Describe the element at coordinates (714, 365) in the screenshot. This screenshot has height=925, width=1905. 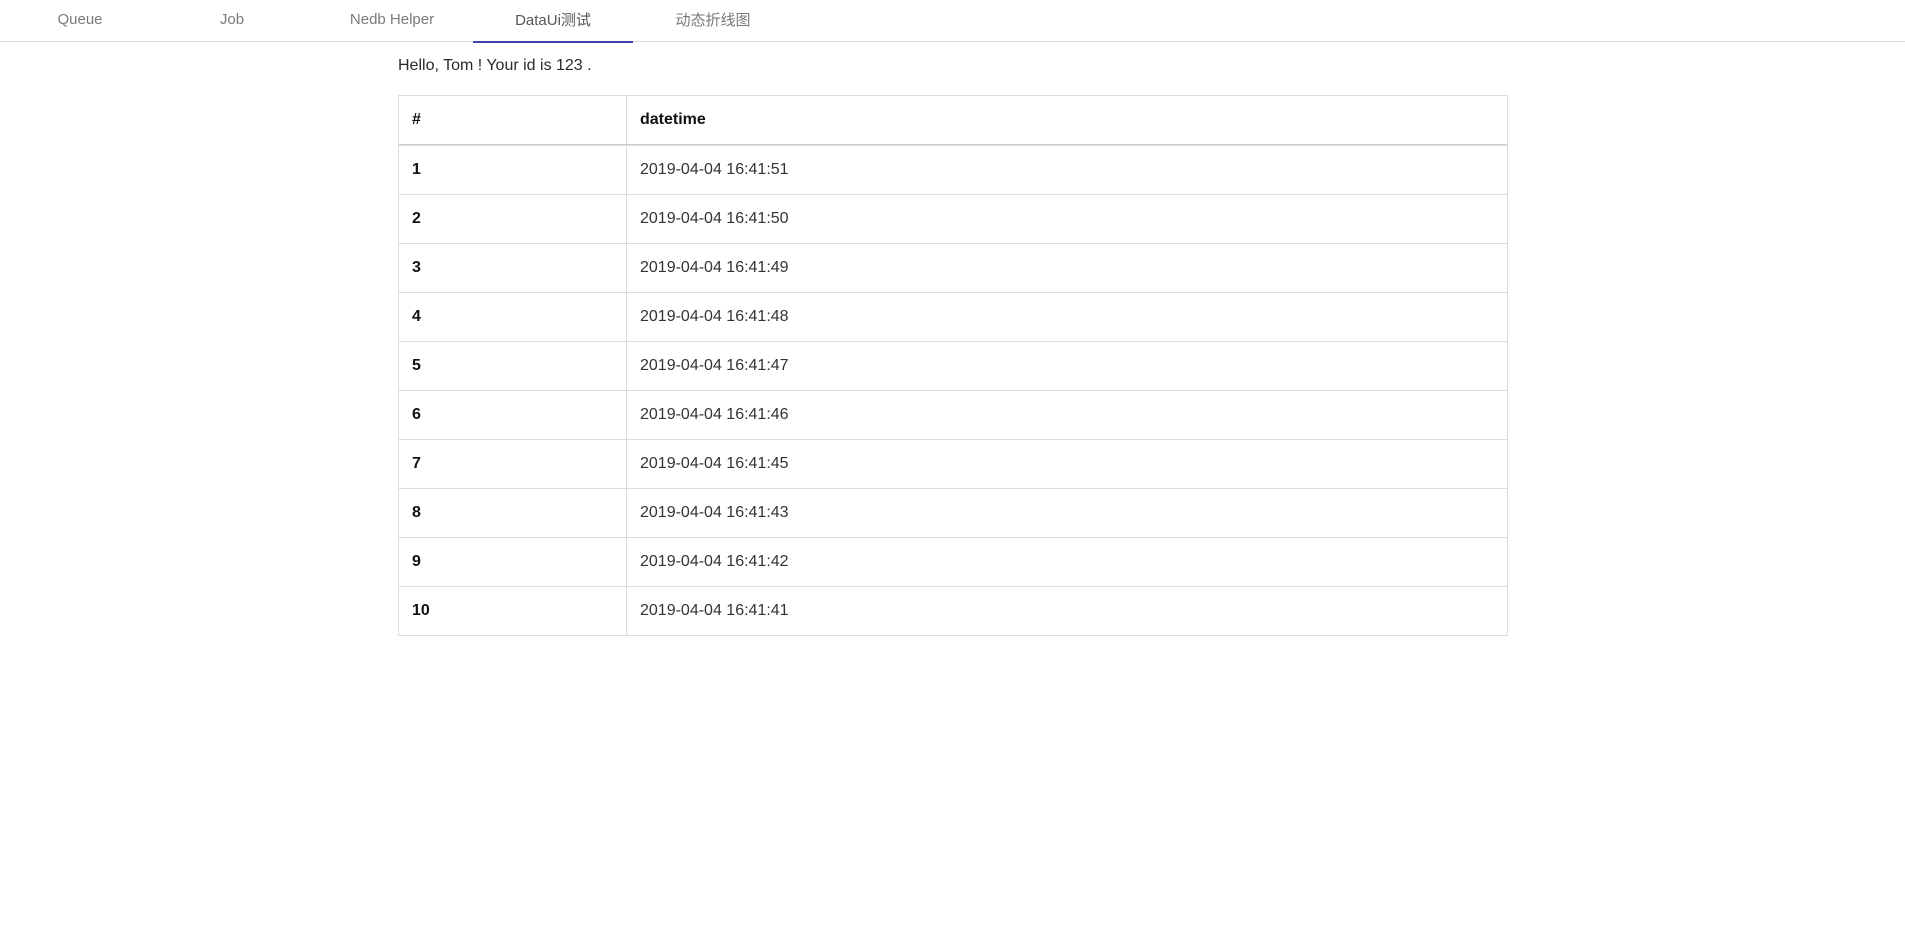
I see `row-datetime: 2019-04-04 16:41:47` at that location.